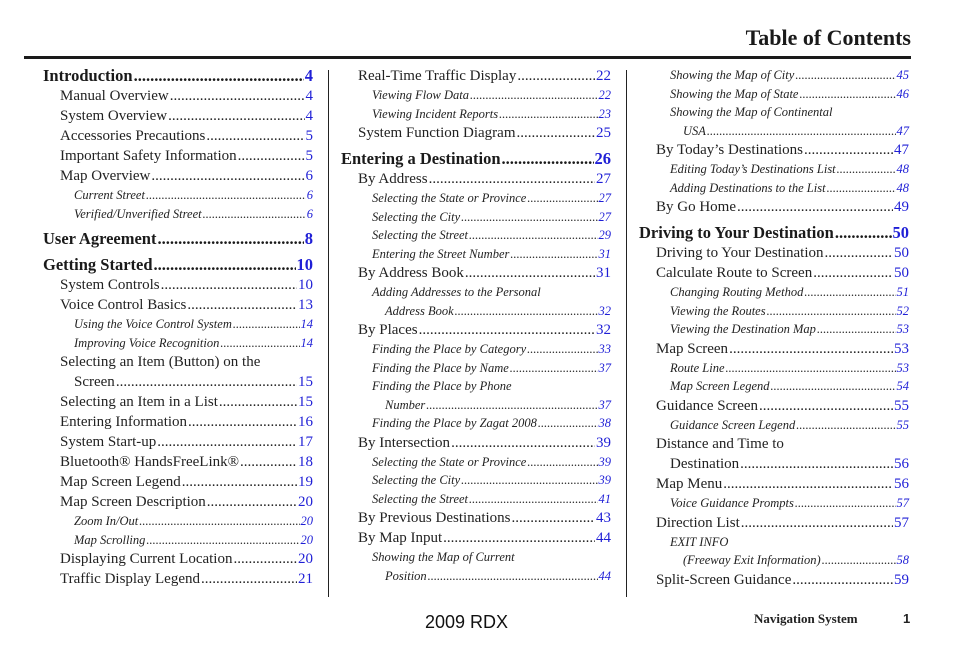 This screenshot has height=652, width=954. What do you see at coordinates (178, 305) in the screenshot?
I see `toc-entry-link: Voice Control Basics 13` at bounding box center [178, 305].